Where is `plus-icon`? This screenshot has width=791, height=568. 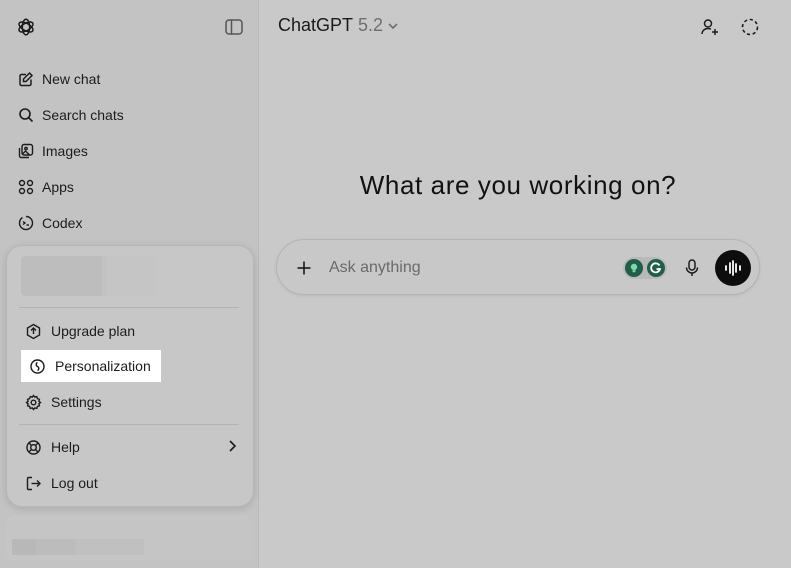 plus-icon is located at coordinates (304, 268).